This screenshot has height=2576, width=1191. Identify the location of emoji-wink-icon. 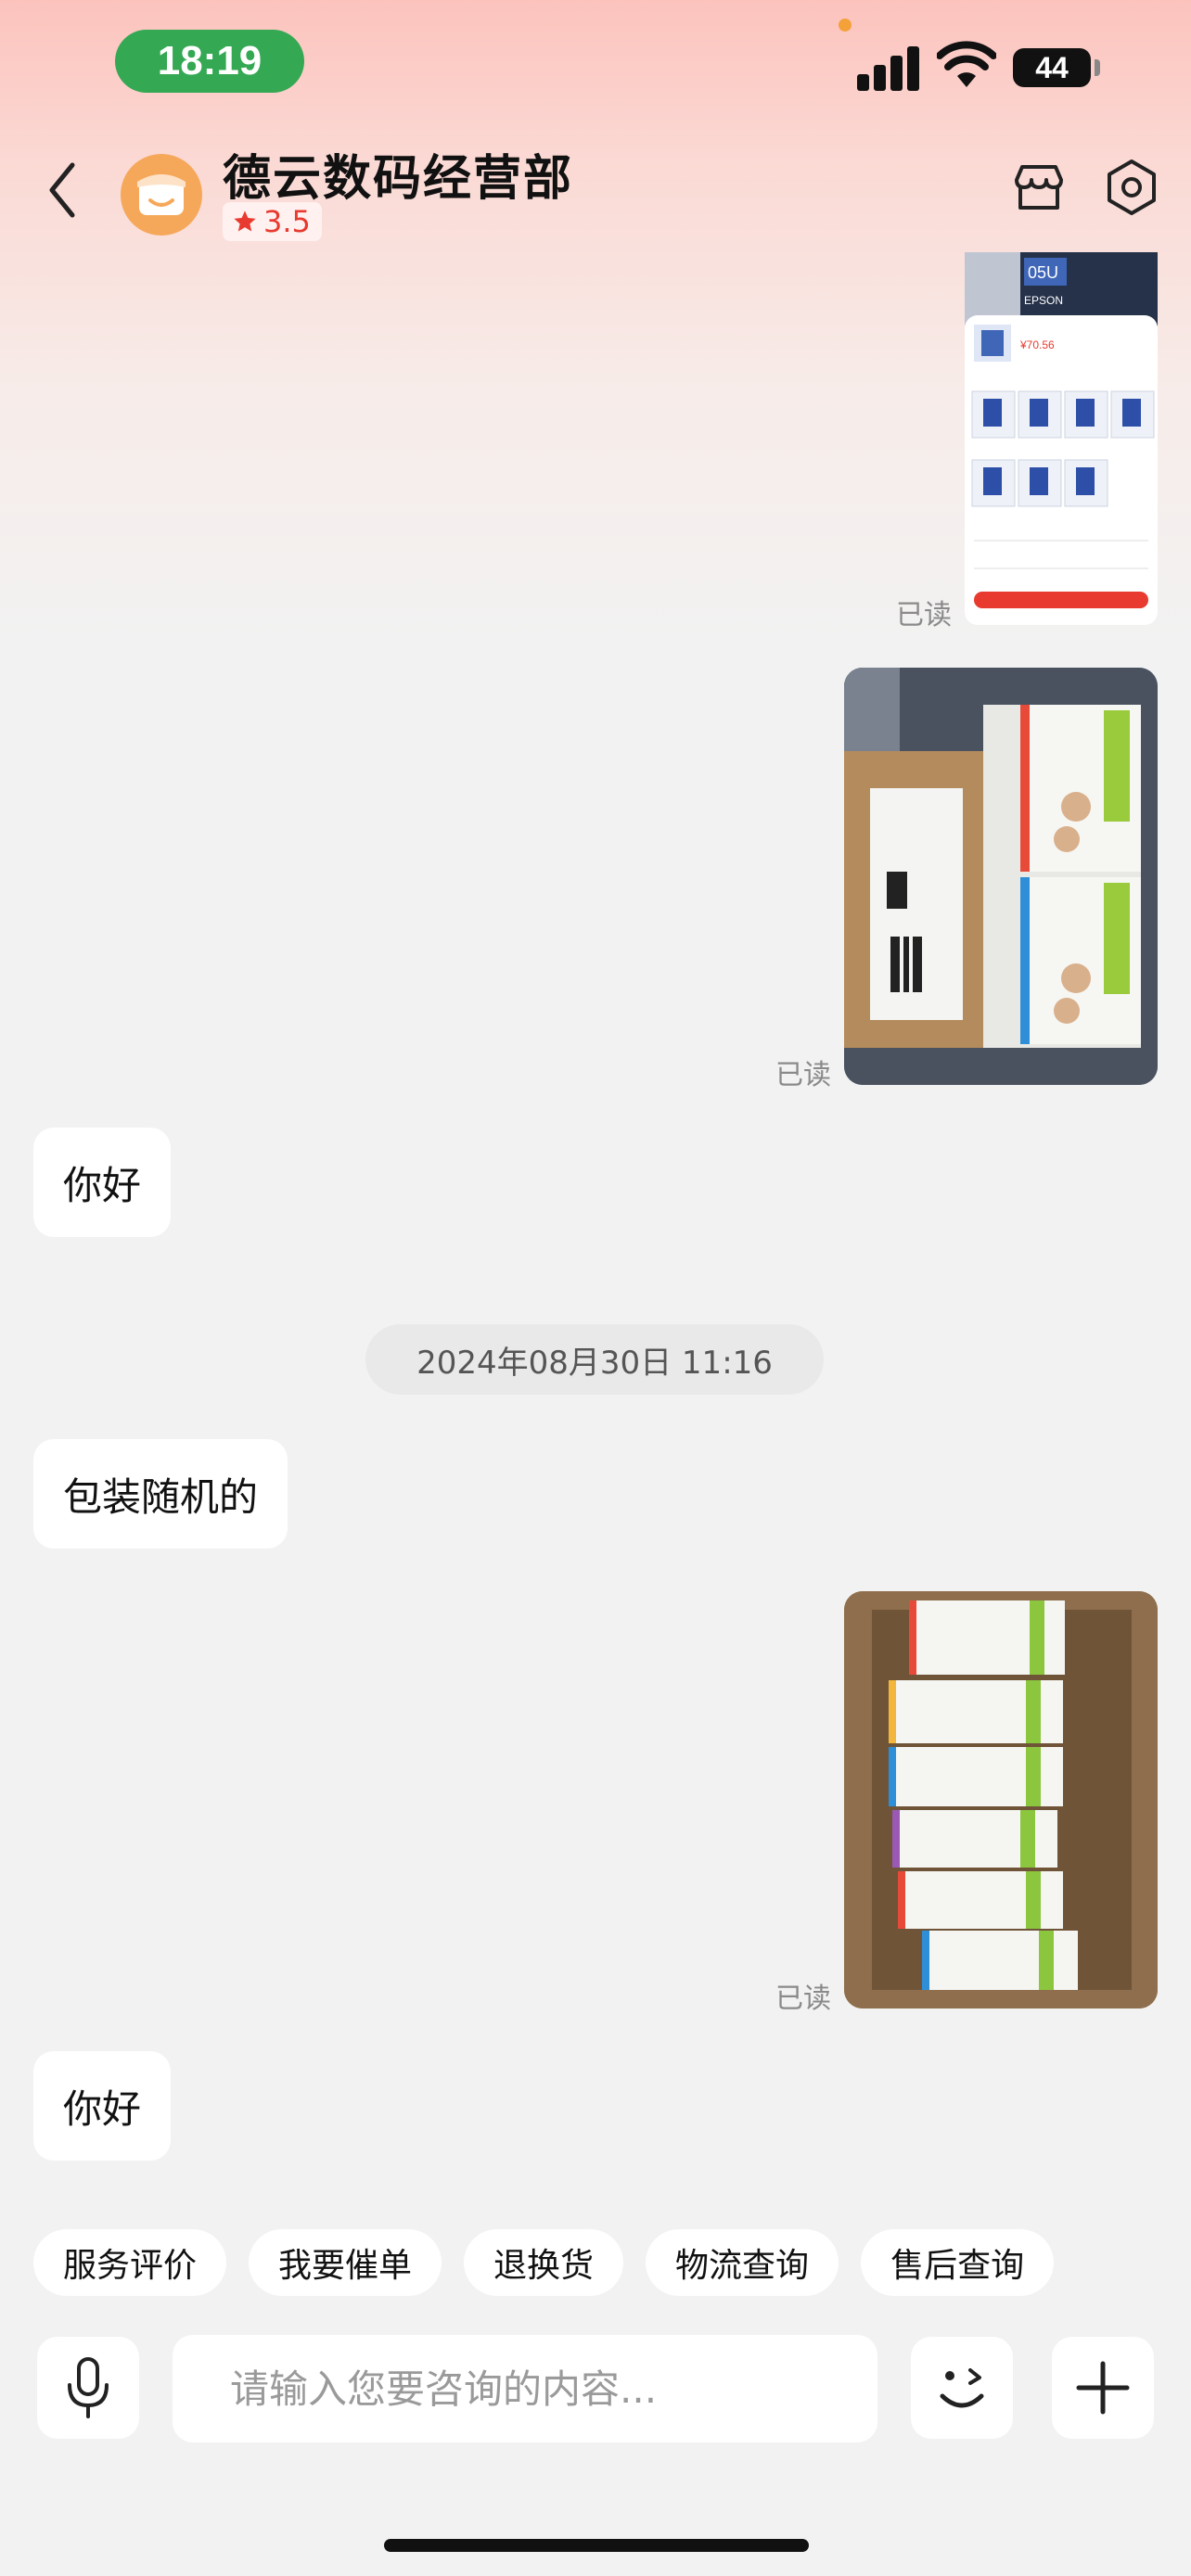
(962, 2388).